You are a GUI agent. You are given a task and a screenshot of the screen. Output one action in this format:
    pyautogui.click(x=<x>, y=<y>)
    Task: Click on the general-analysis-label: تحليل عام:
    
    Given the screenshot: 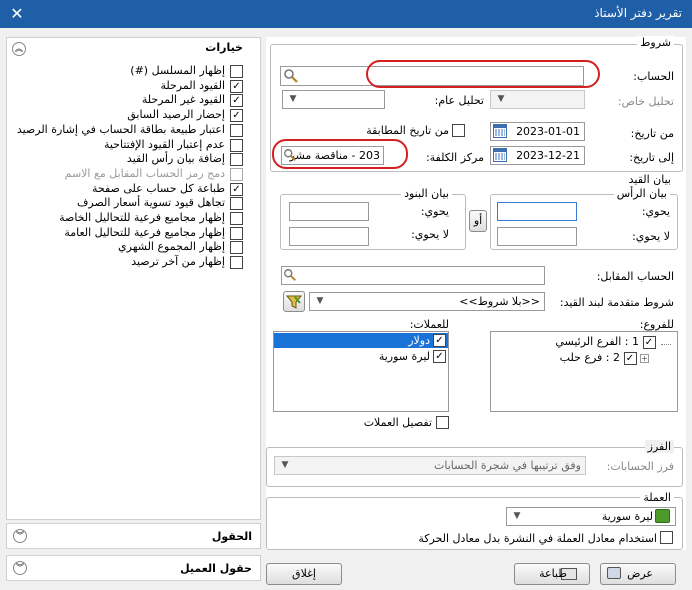 What is the action you would take?
    pyautogui.click(x=459, y=100)
    